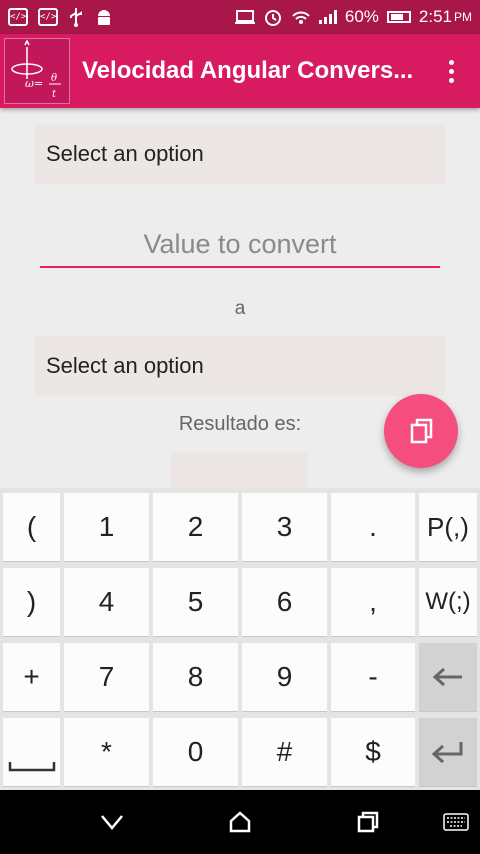  What do you see at coordinates (451, 71) in the screenshot?
I see `overflow-menu-icon` at bounding box center [451, 71].